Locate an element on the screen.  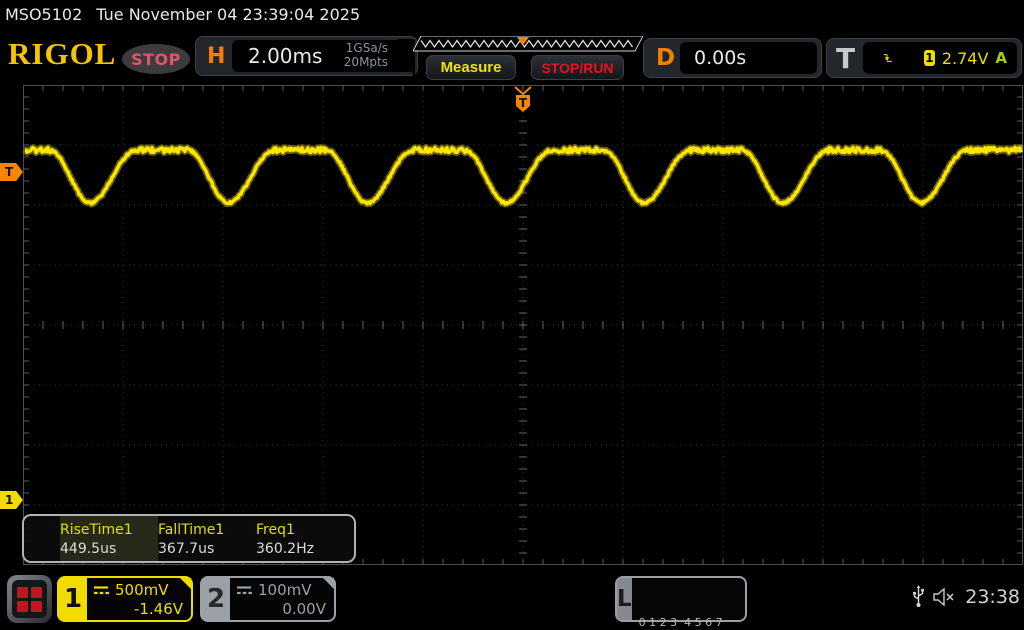
usb-icon is located at coordinates (918, 596).